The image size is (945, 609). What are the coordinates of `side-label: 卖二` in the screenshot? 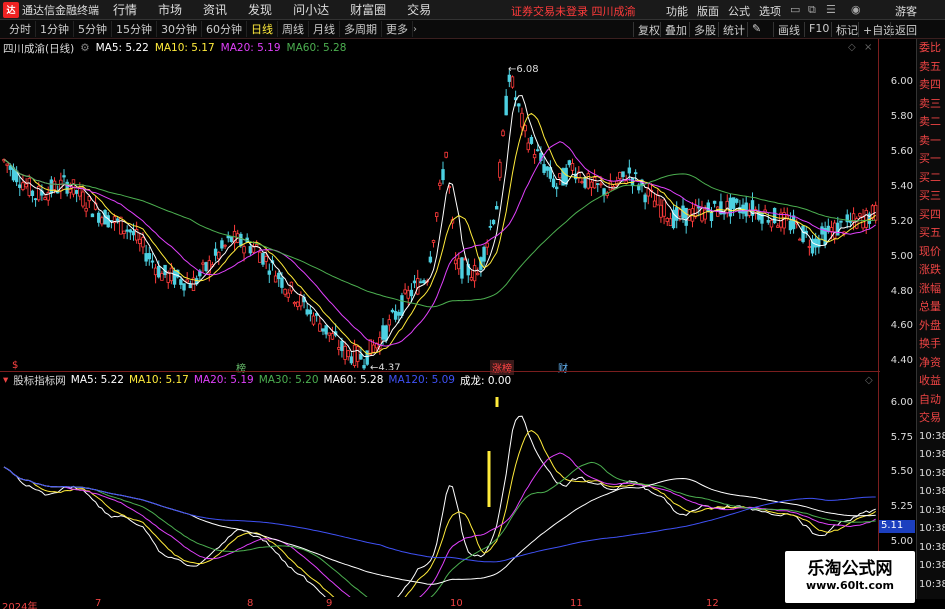 It's located at (931, 122).